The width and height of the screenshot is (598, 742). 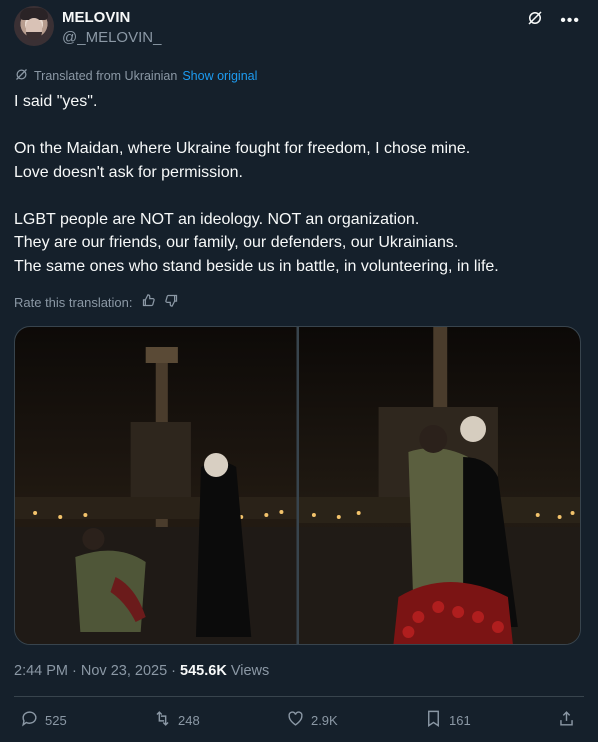 I want to click on reply-icon, so click(x=29, y=720).